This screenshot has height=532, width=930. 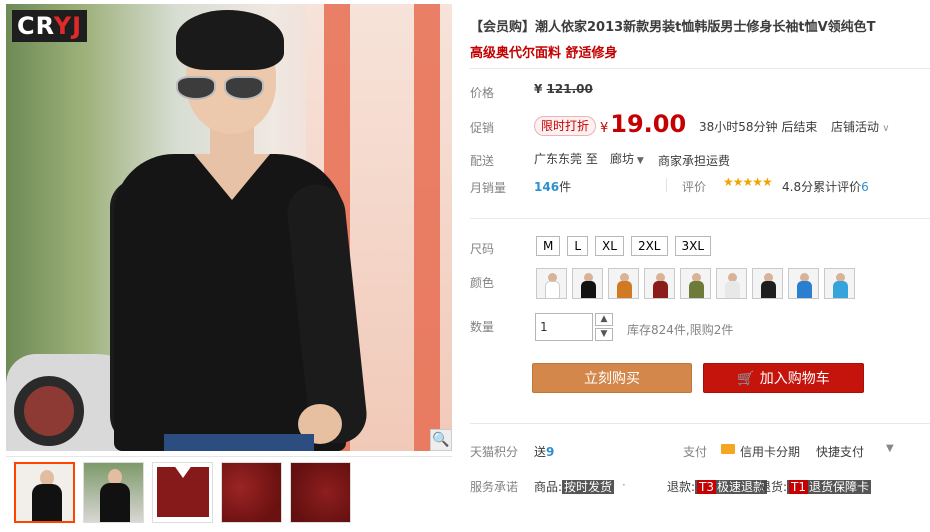 I want to click on service-text: 按时发货, so click(x=588, y=487).